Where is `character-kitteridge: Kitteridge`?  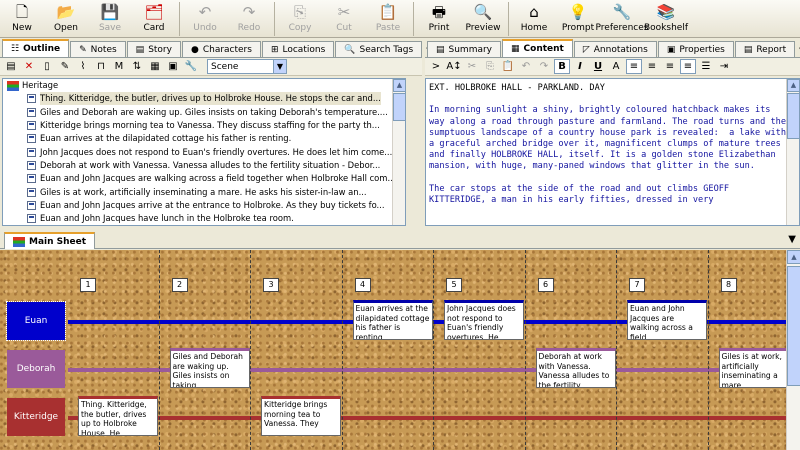 character-kitteridge: Kitteridge is located at coordinates (36, 417).